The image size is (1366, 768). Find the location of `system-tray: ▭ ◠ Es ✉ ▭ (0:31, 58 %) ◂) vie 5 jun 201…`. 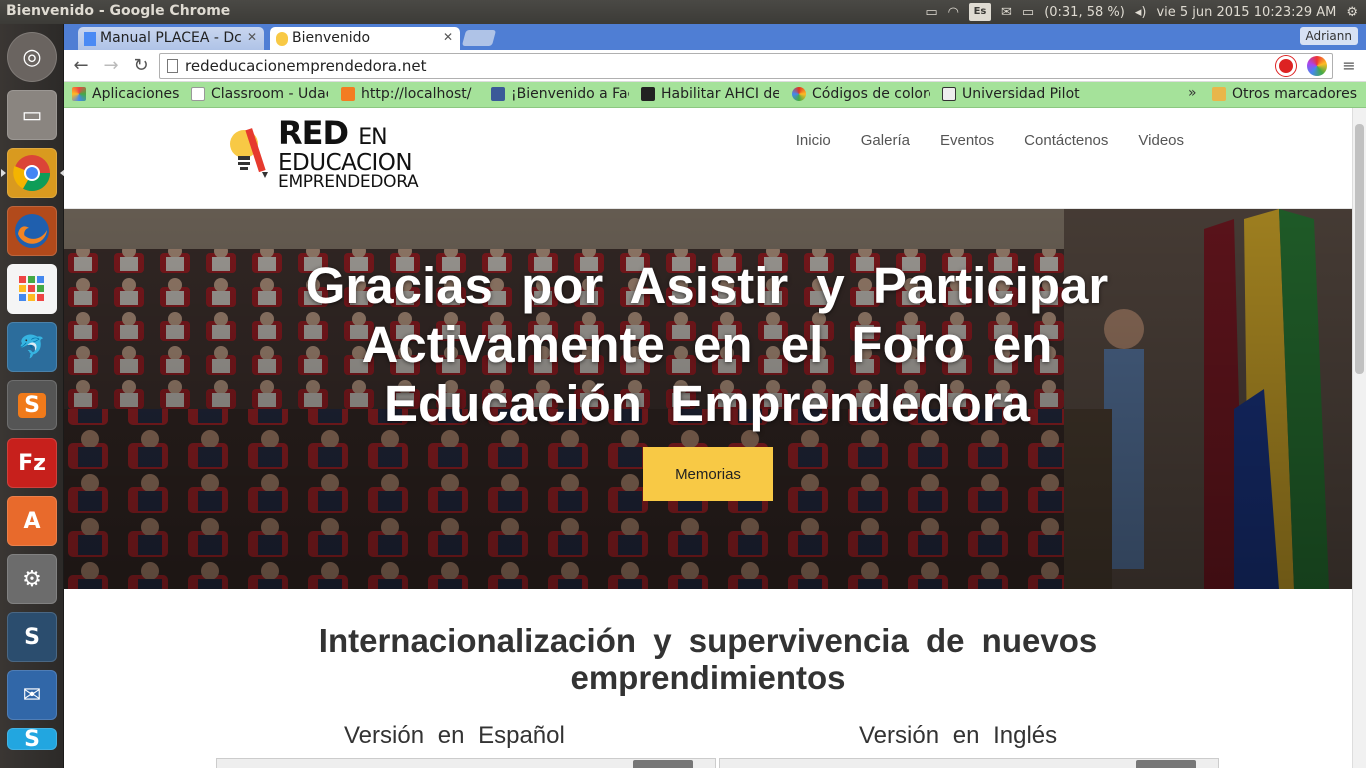

system-tray: ▭ ◠ Es ✉ ▭ (0:31, 58 %) ◂) vie 5 jun 201… is located at coordinates (1141, 12).